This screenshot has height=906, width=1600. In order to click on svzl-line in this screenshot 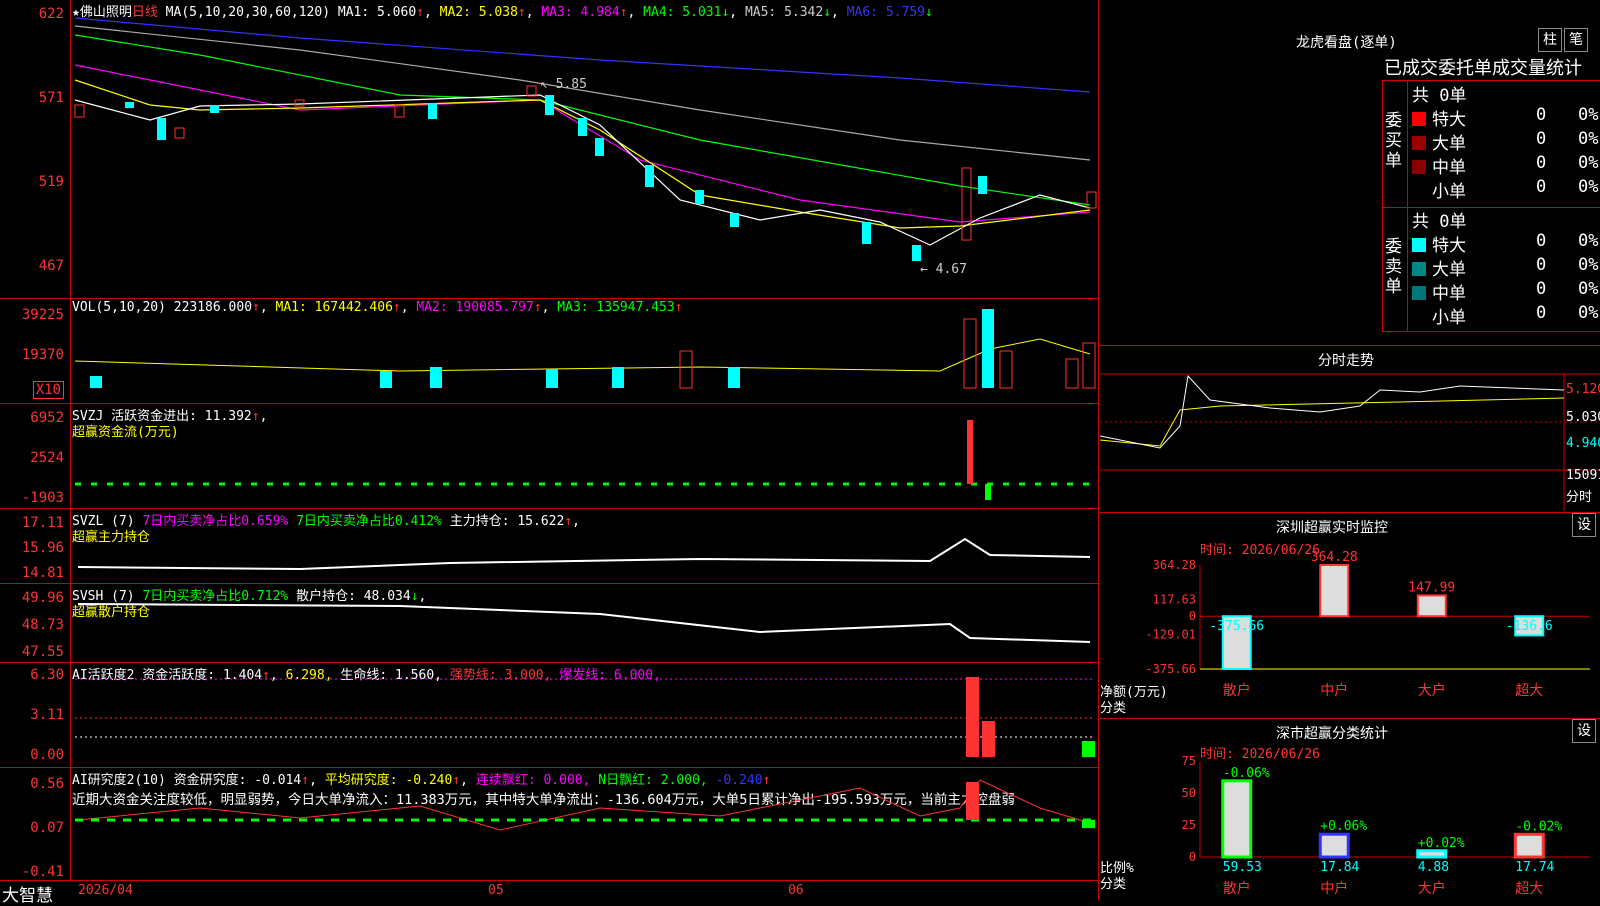, I will do `click(584, 554)`.